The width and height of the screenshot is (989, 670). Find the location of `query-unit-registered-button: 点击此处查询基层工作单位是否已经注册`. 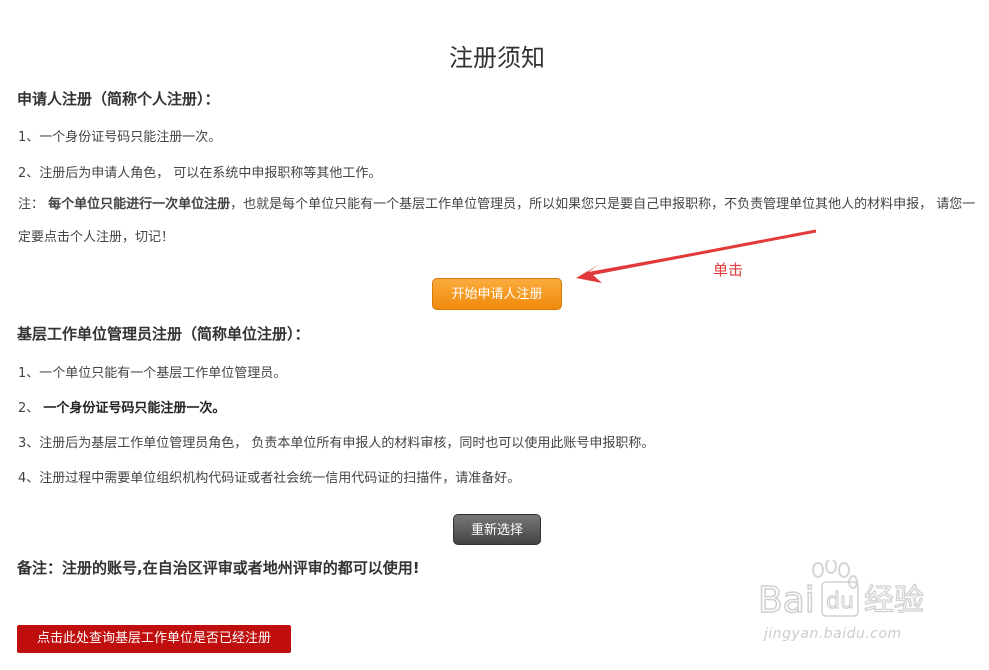

query-unit-registered-button: 点击此处查询基层工作单位是否已经注册 is located at coordinates (154, 639).